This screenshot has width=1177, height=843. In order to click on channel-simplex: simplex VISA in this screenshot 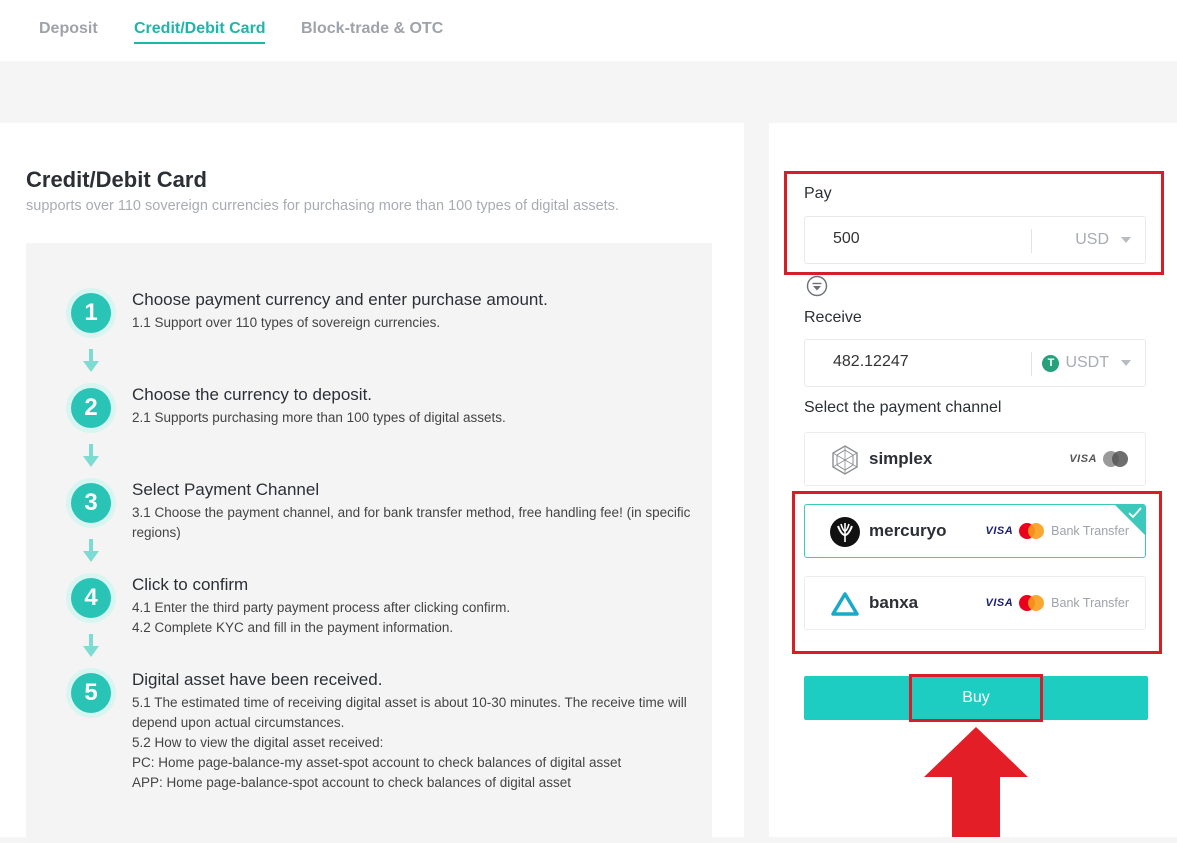, I will do `click(975, 459)`.